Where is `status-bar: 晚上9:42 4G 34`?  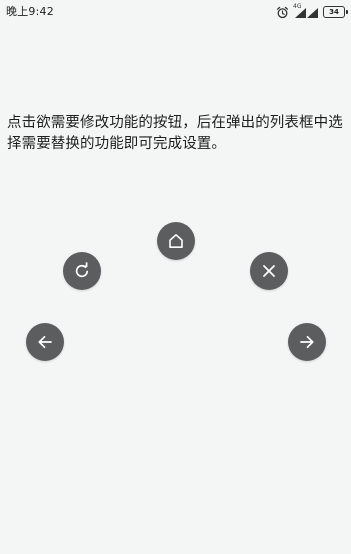
status-bar: 晚上9:42 4G 34 is located at coordinates (175, 12).